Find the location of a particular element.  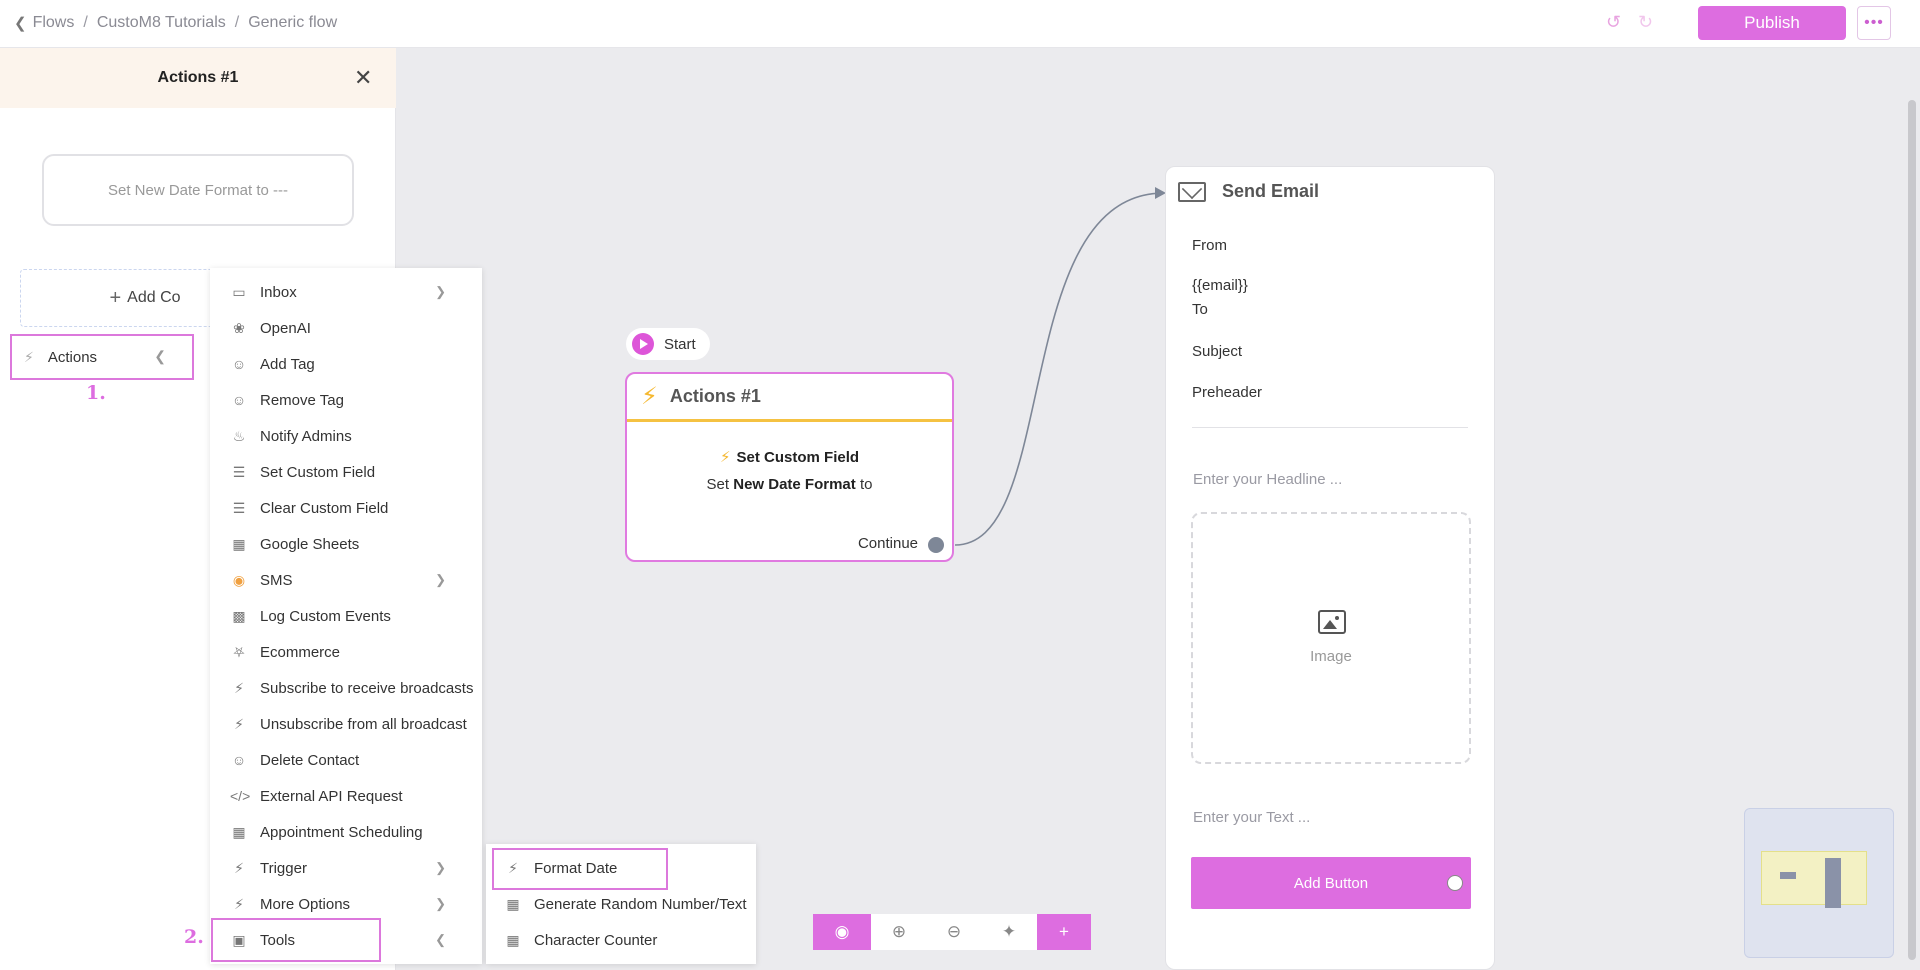

actions-node-title: Actions #1 is located at coordinates (715, 396).